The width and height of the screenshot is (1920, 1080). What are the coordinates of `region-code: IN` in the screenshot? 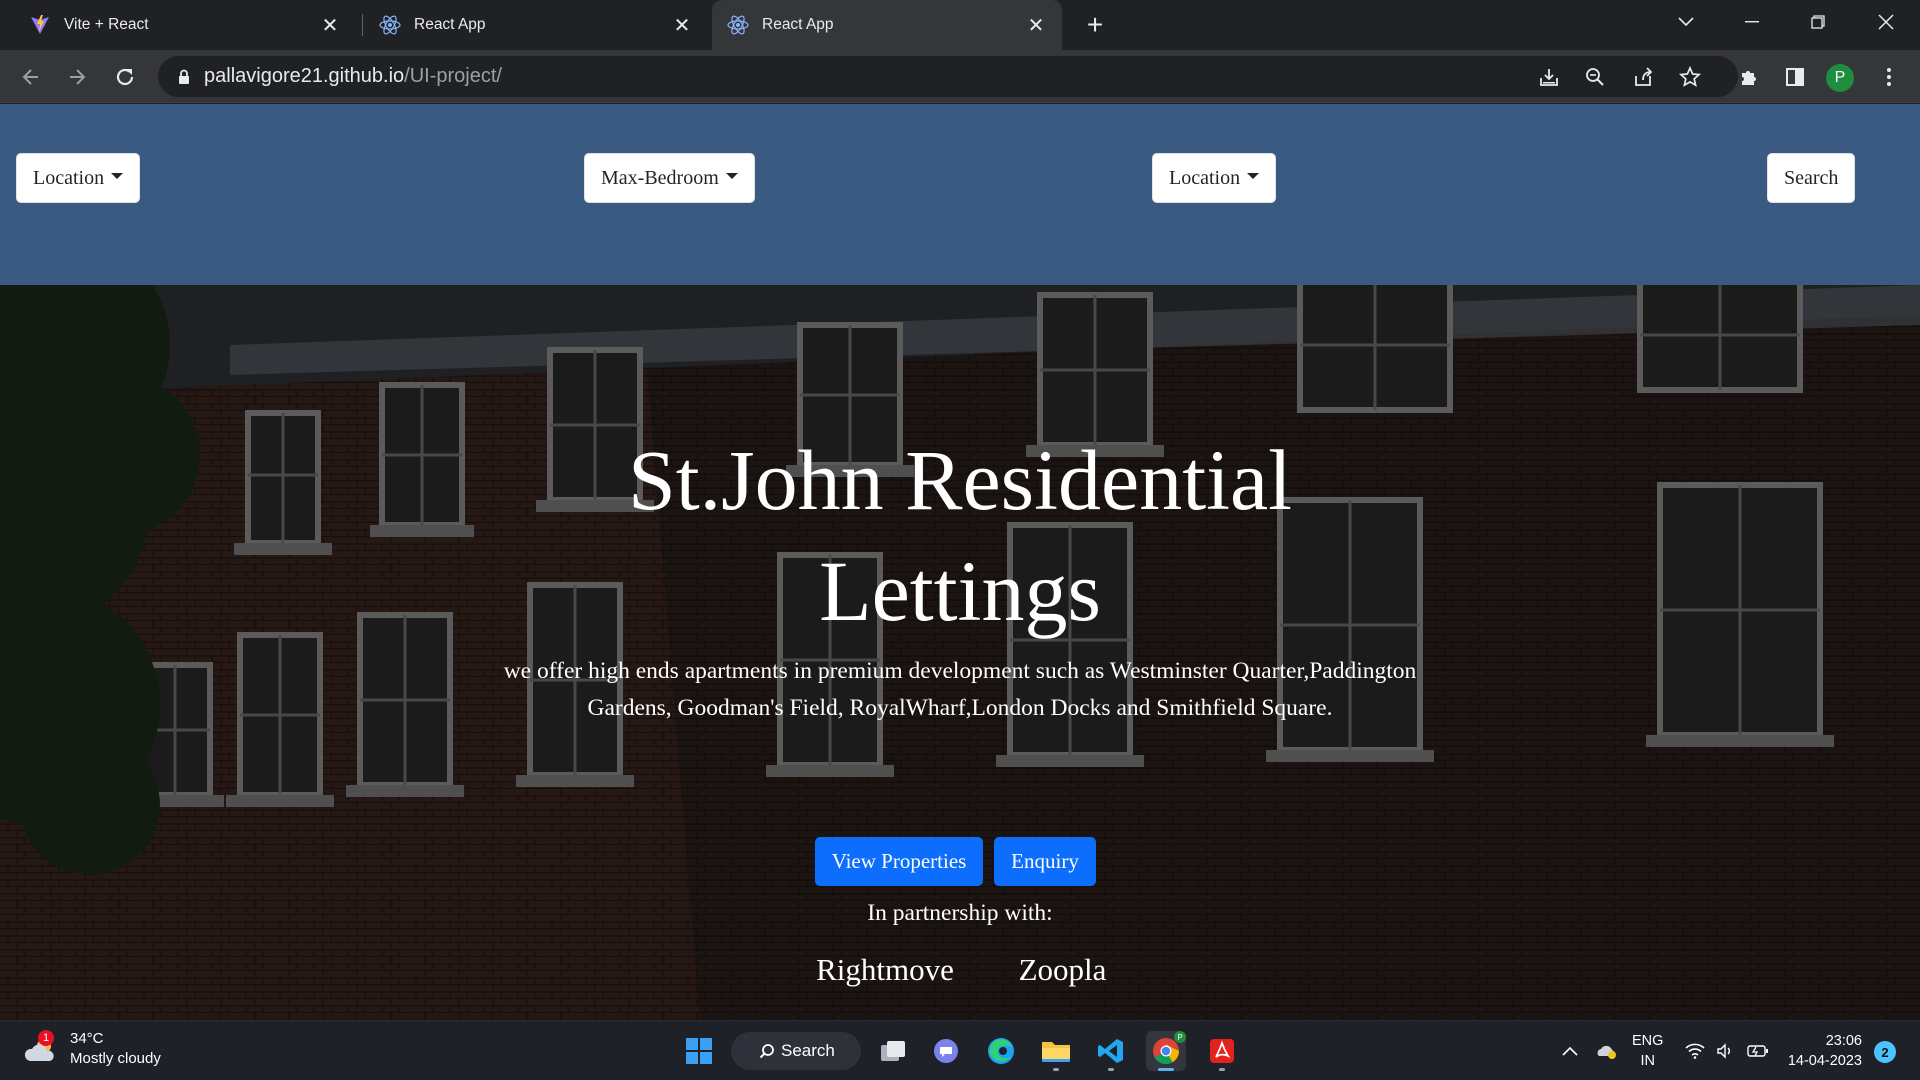 It's located at (1647, 1061).